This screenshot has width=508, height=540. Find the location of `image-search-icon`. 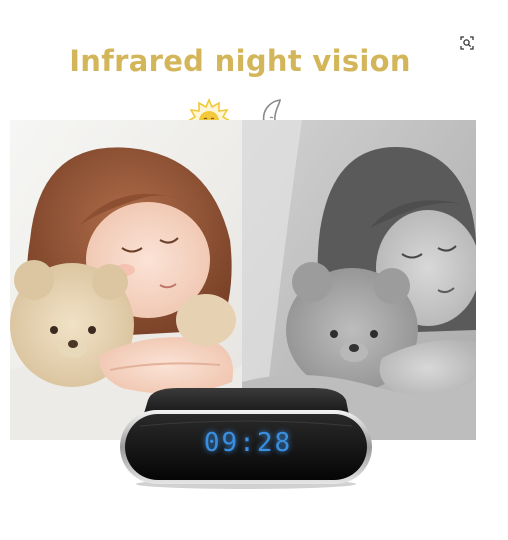

image-search-icon is located at coordinates (467, 43).